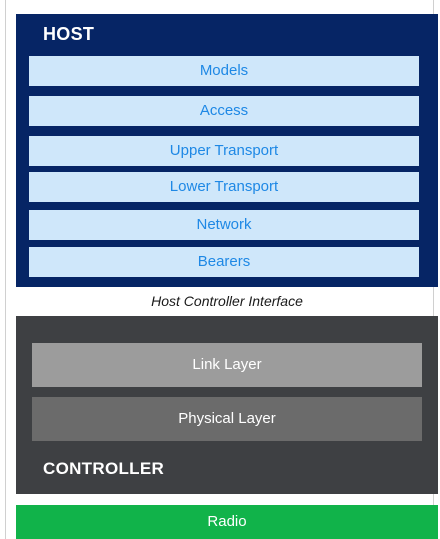 This screenshot has width=440, height=539. I want to click on radio-block: Radio, so click(227, 522).